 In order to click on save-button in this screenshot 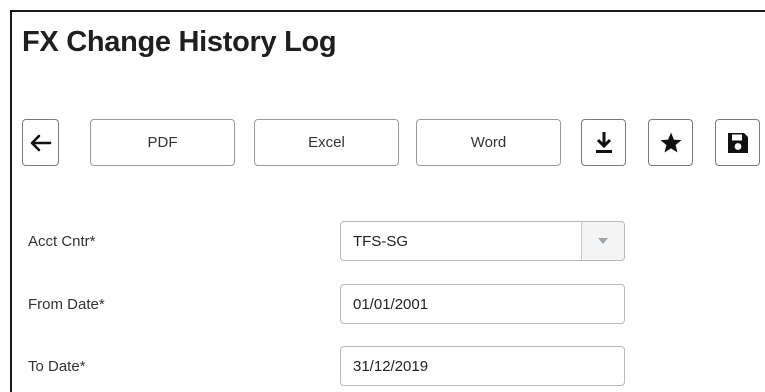, I will do `click(737, 142)`.